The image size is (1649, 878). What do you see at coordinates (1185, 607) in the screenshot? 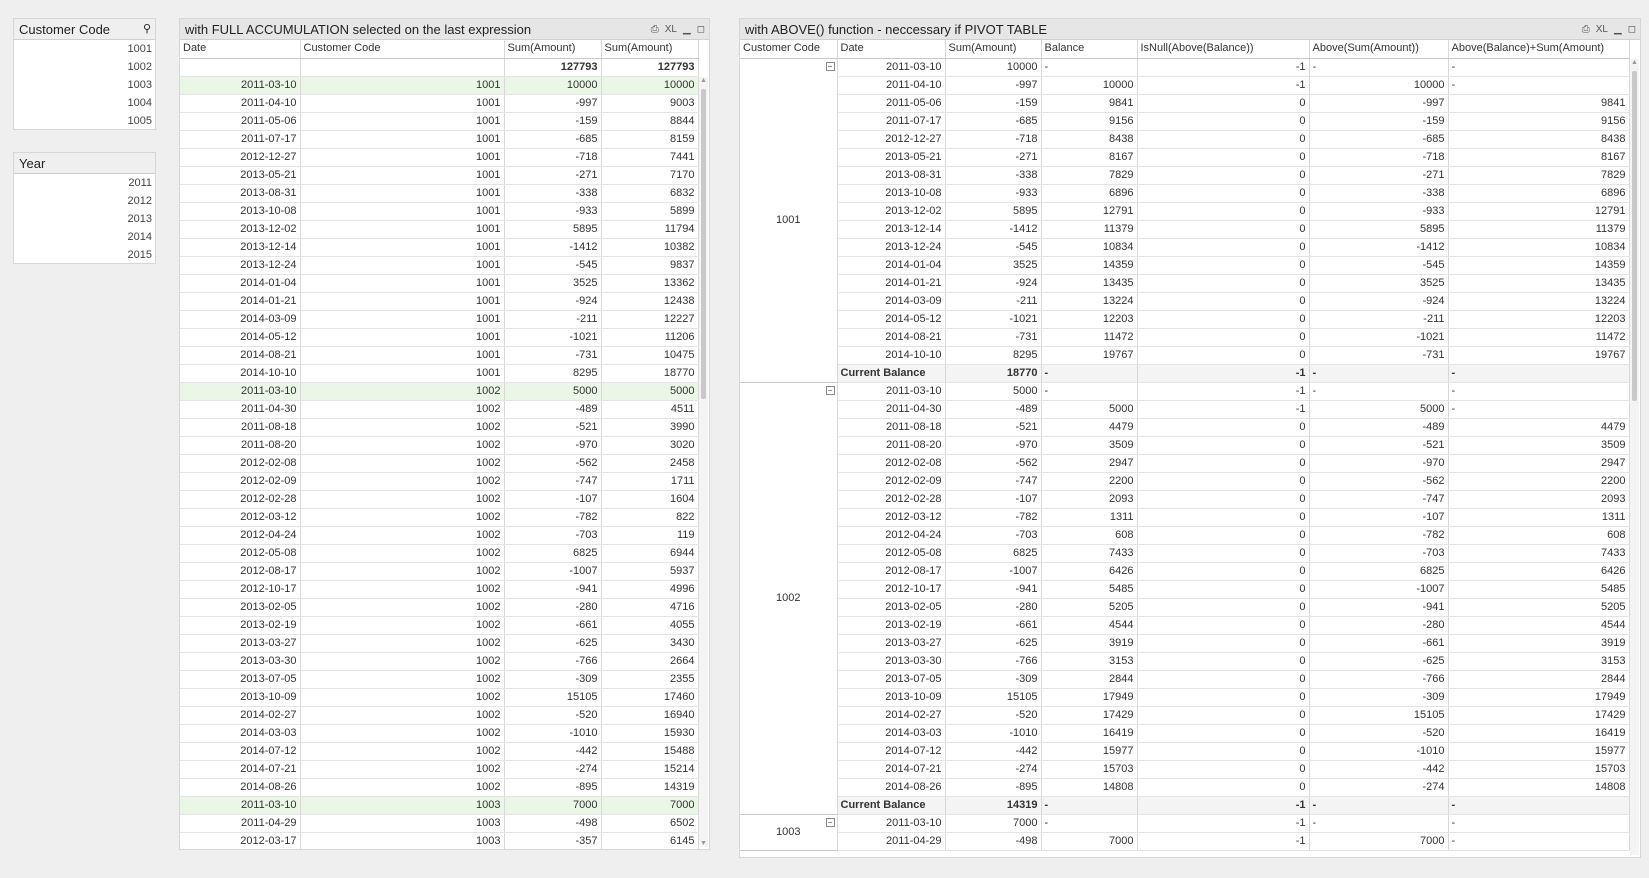
I see `table-row: 2013-02-05 -280 5205 0 -941 5205` at bounding box center [1185, 607].